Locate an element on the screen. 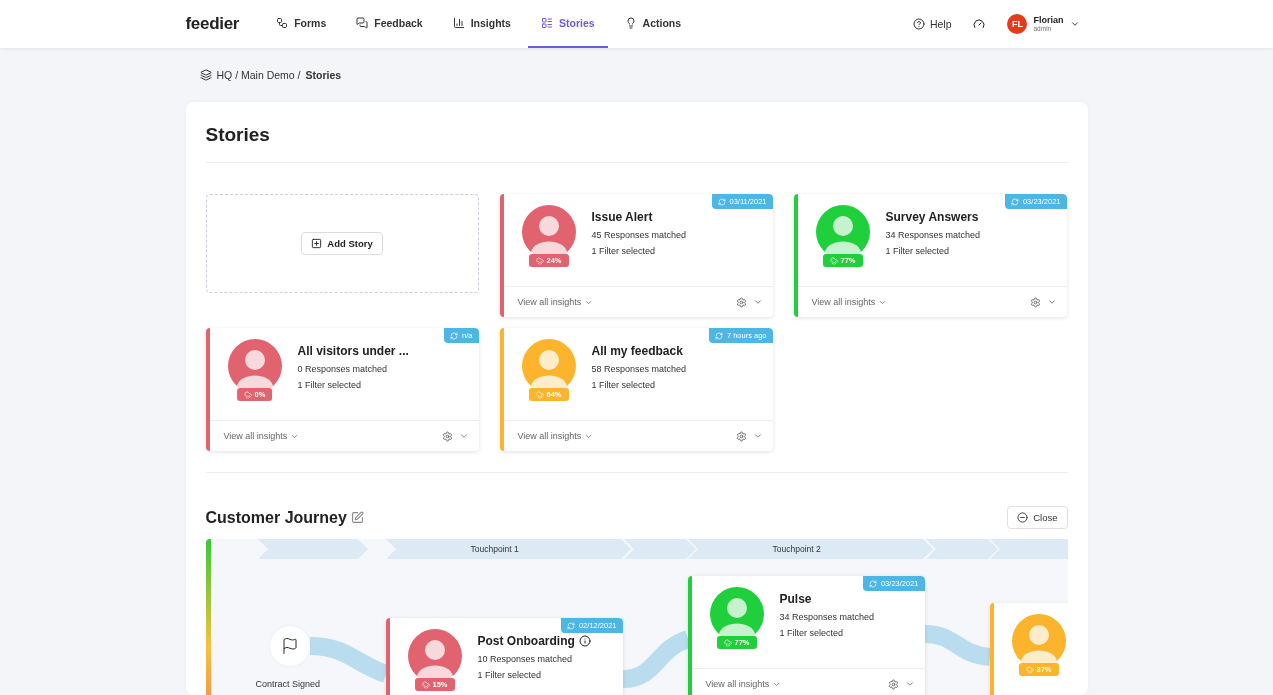  story-title: Pulse is located at coordinates (796, 599).